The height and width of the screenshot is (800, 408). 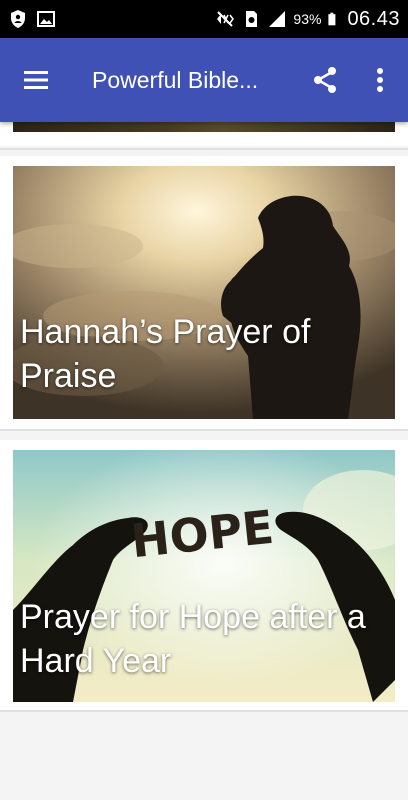 I want to click on share-icon, so click(x=325, y=80).